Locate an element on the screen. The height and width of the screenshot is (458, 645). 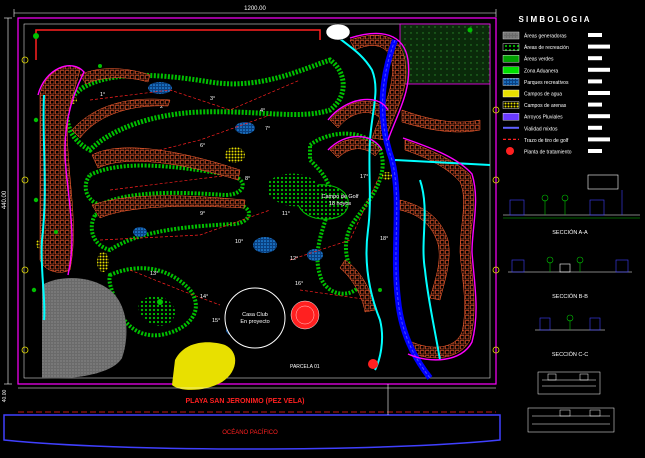
hole-10: 10° is located at coordinates (239, 242).